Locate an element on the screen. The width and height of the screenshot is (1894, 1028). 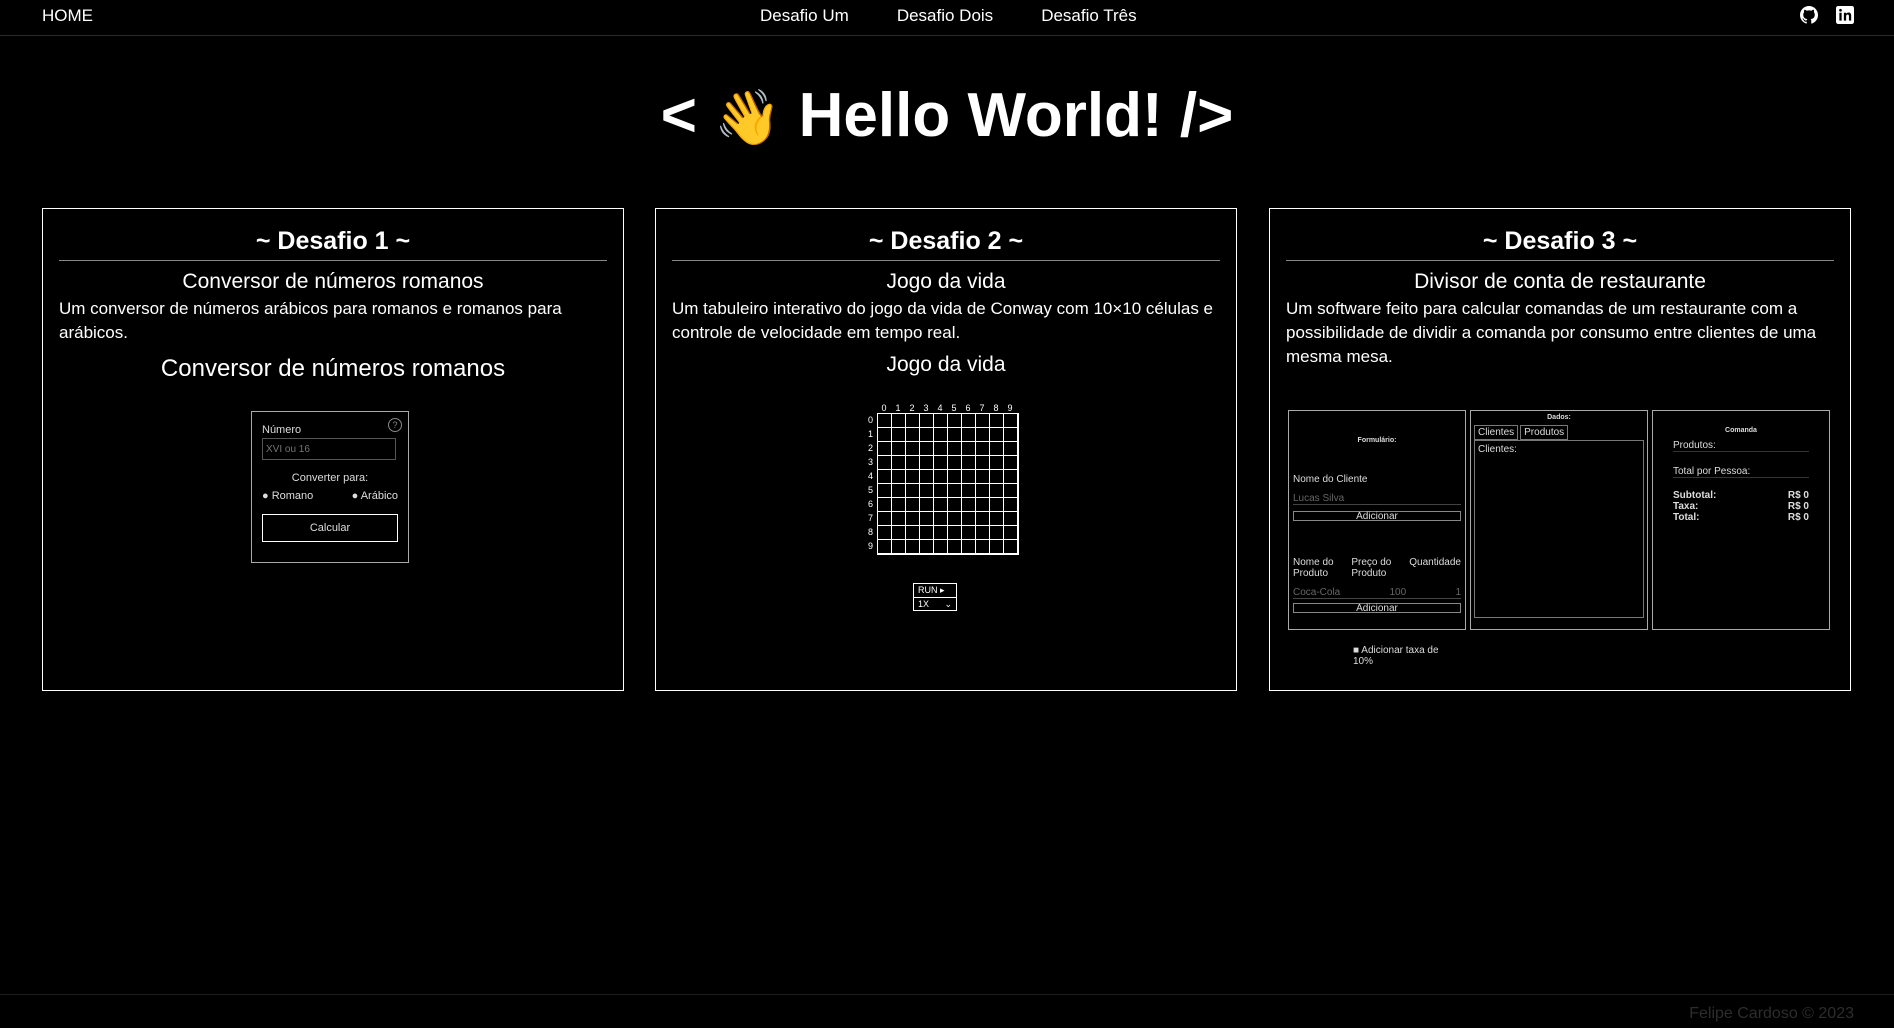
summary-row: Total: R$ 0 is located at coordinates (1741, 517).